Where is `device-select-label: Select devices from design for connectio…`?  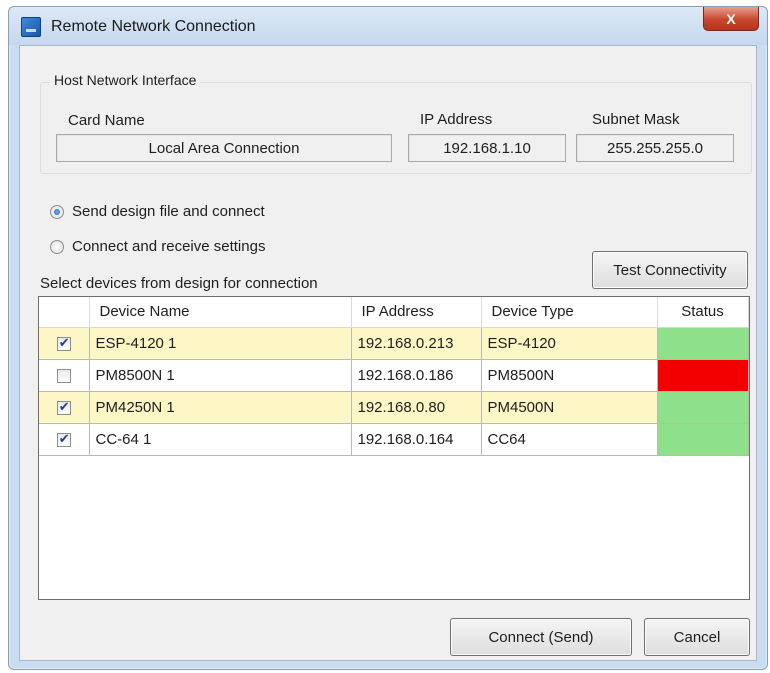
device-select-label: Select devices from design for connectio… is located at coordinates (179, 283).